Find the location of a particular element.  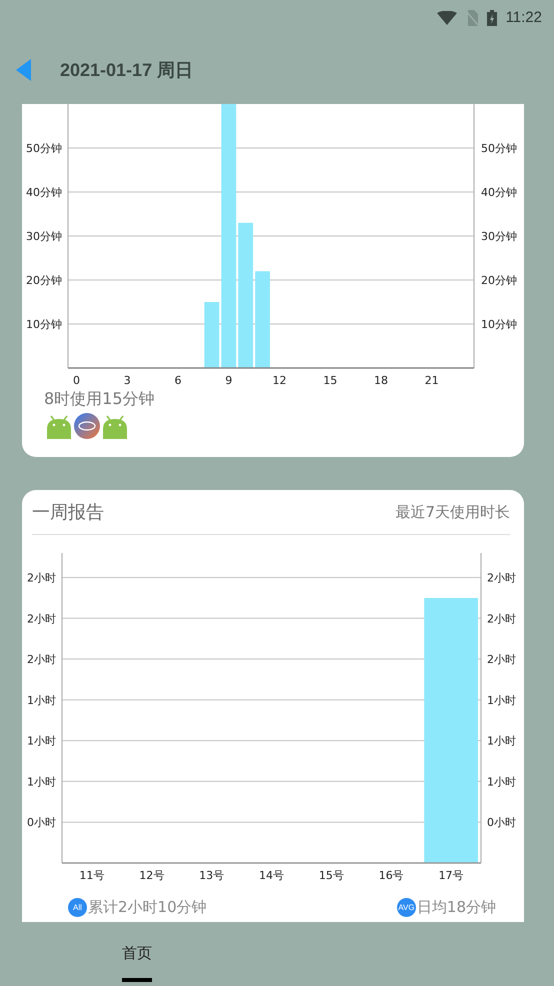

summary-badge: All is located at coordinates (77, 907).